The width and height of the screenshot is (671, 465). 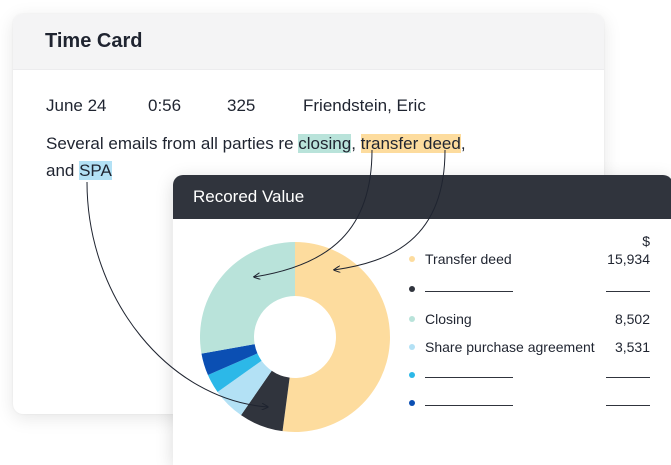 What do you see at coordinates (94, 41) in the screenshot?
I see `time-card-title: Time Card` at bounding box center [94, 41].